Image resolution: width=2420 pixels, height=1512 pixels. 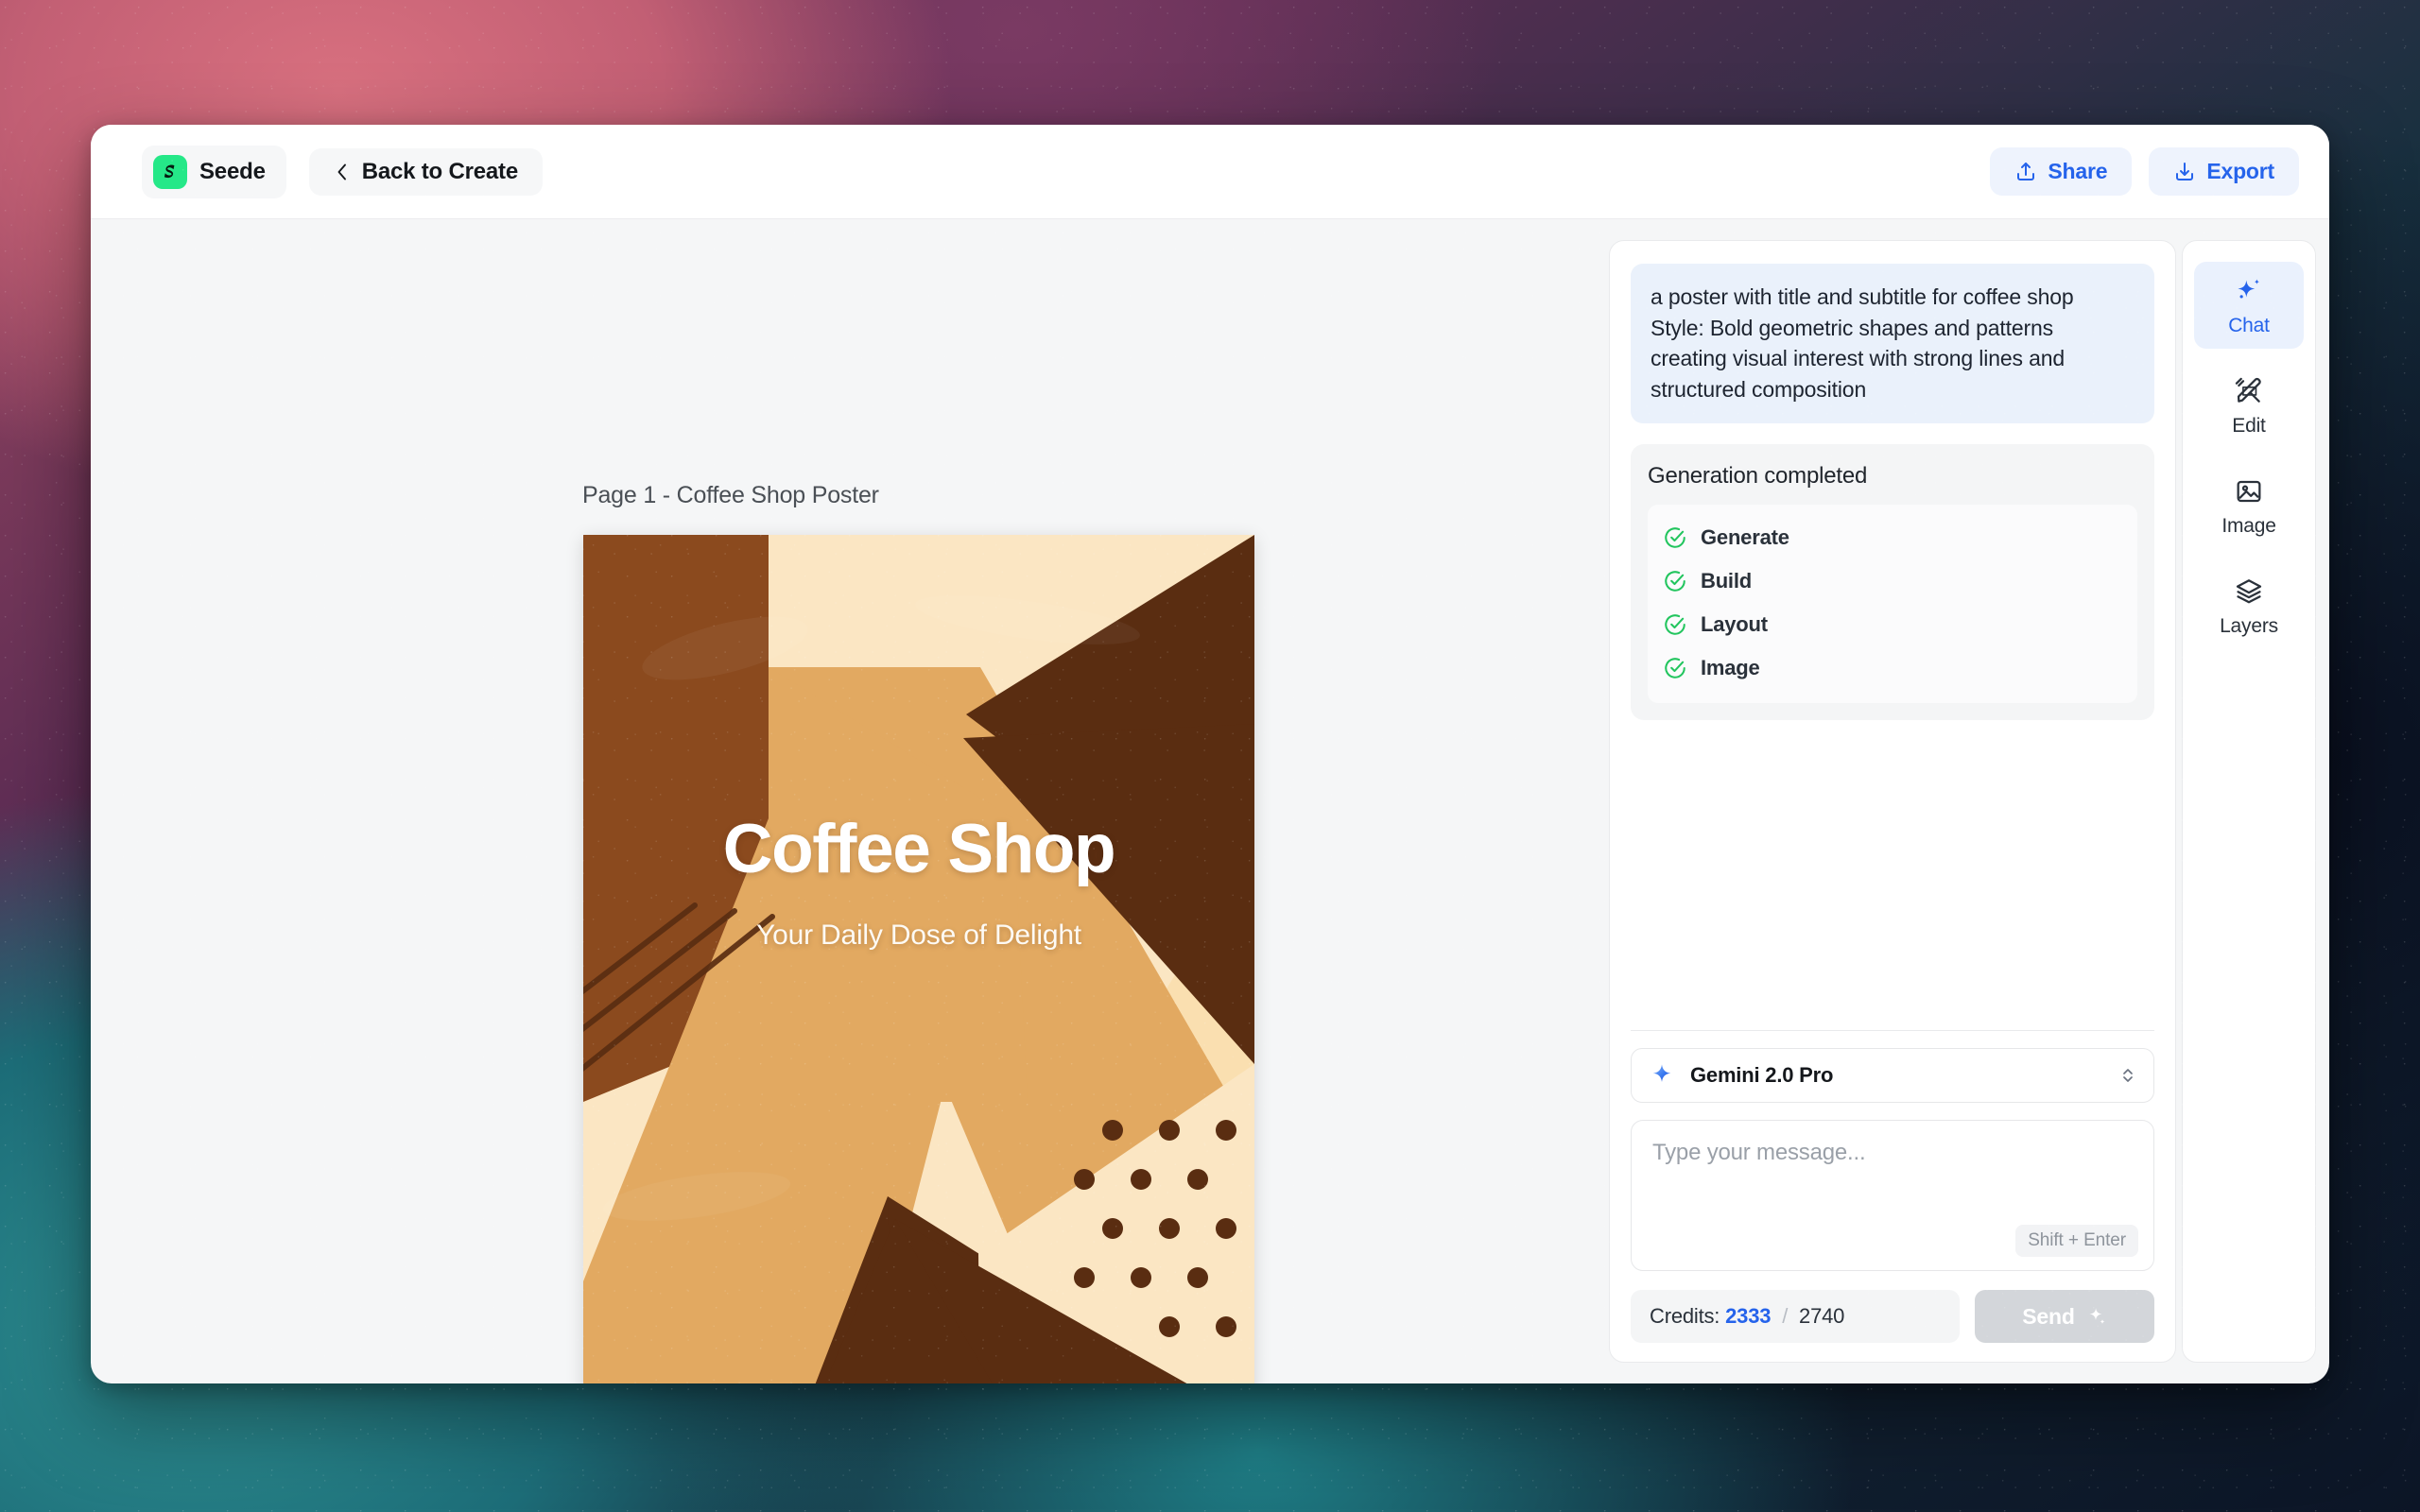 What do you see at coordinates (1726, 580) in the screenshot?
I see `generation-step-label: Build` at bounding box center [1726, 580].